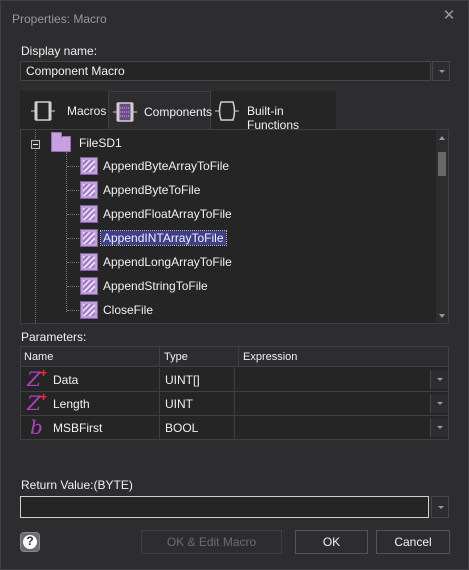 The height and width of the screenshot is (570, 469). Describe the element at coordinates (331, 542) in the screenshot. I see `ok-button: OK` at that location.